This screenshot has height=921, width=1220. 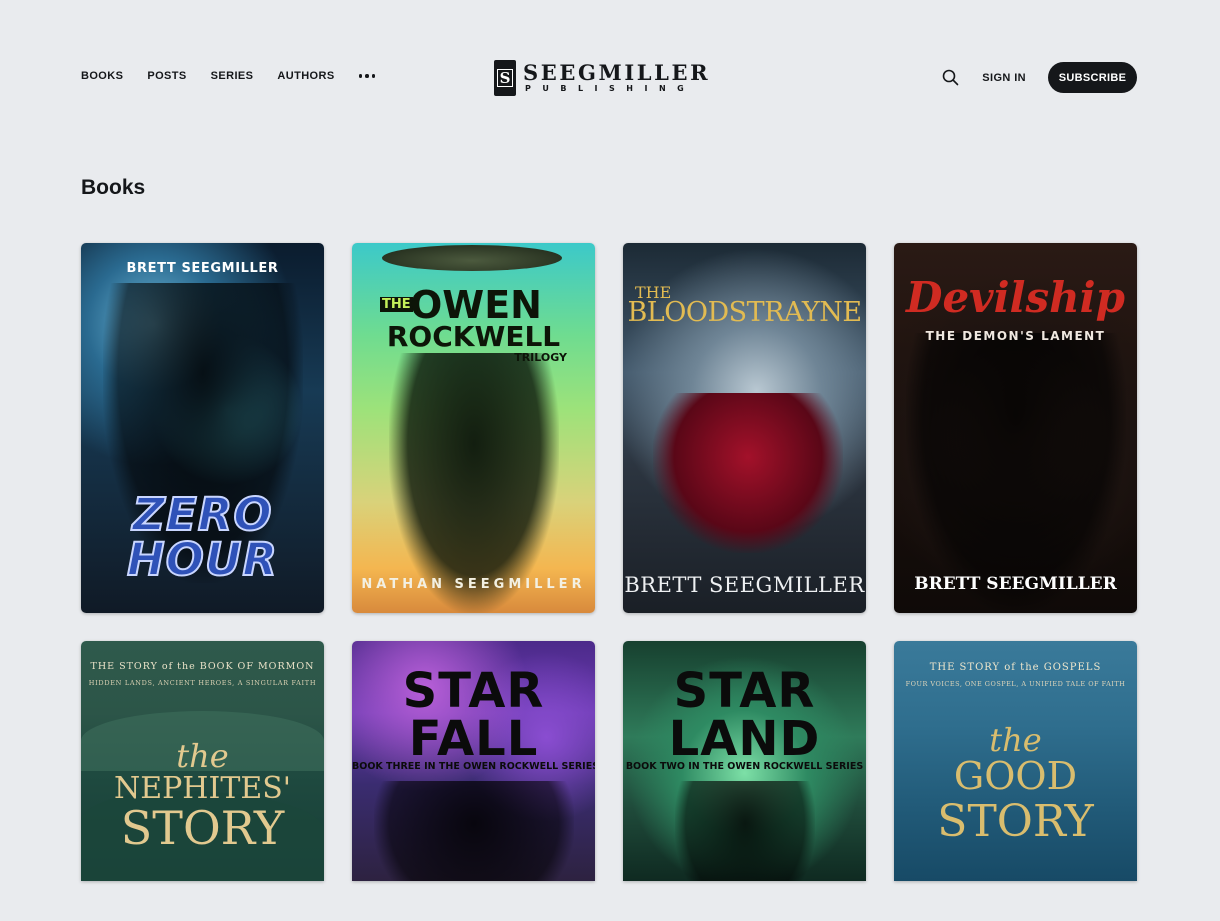 What do you see at coordinates (1015, 776) in the screenshot?
I see `book-title: GOOD` at bounding box center [1015, 776].